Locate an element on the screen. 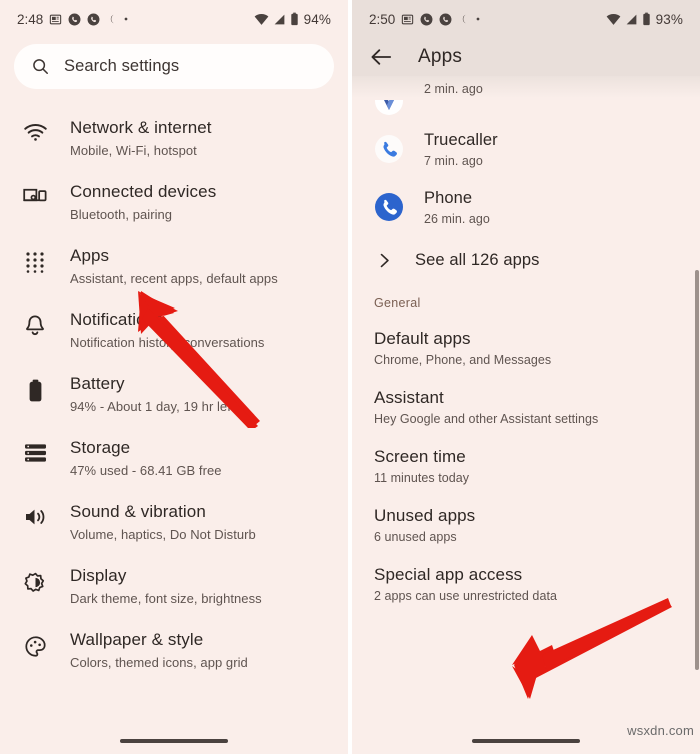 The height and width of the screenshot is (754, 700). sidebar-item-subtitle: Volume, haptics, Do Not Disturb is located at coordinates (163, 534).